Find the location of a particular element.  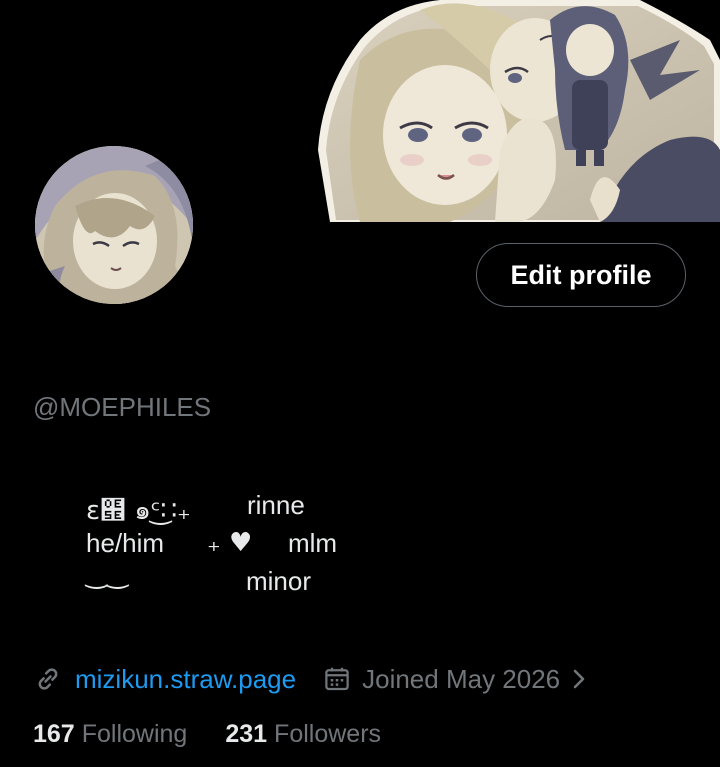

bio-pronouns: he/him is located at coordinates (125, 543).